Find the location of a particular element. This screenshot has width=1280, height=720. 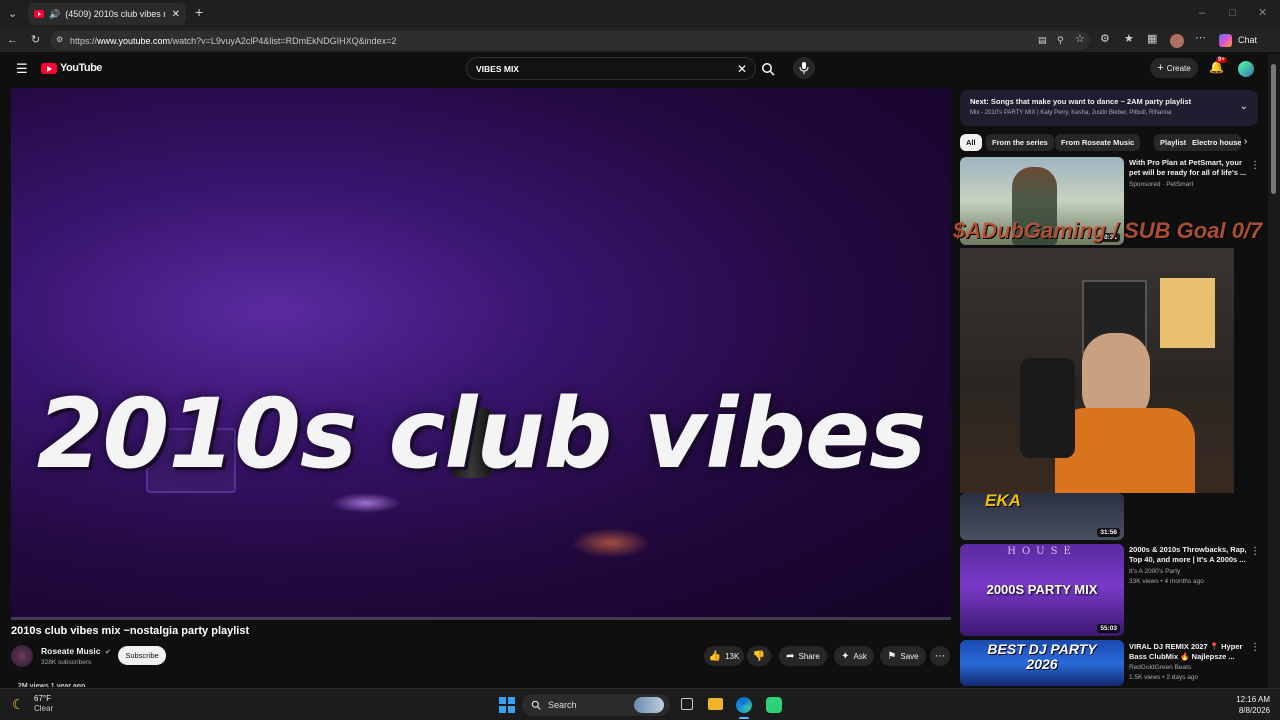

like-button: 👍 13K is located at coordinates (724, 656).